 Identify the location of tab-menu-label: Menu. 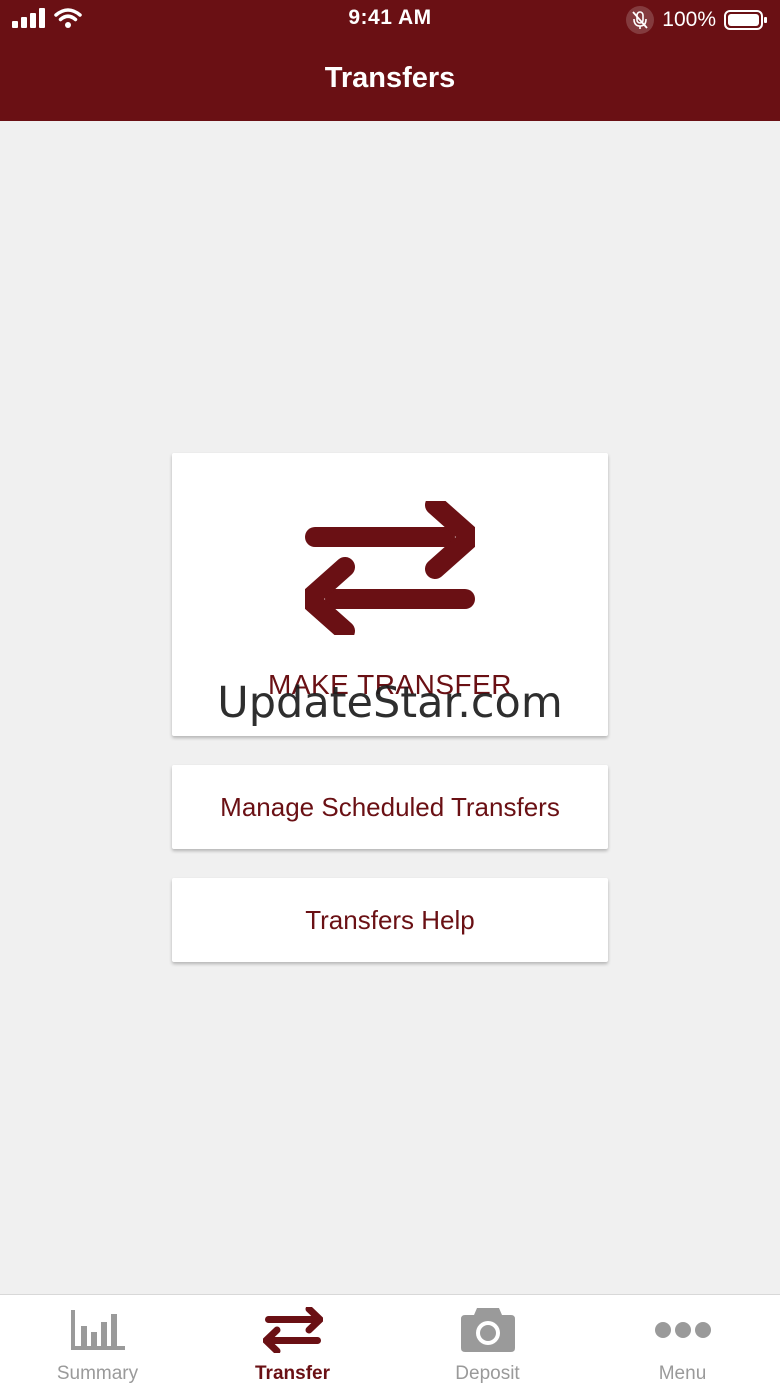
(682, 1373).